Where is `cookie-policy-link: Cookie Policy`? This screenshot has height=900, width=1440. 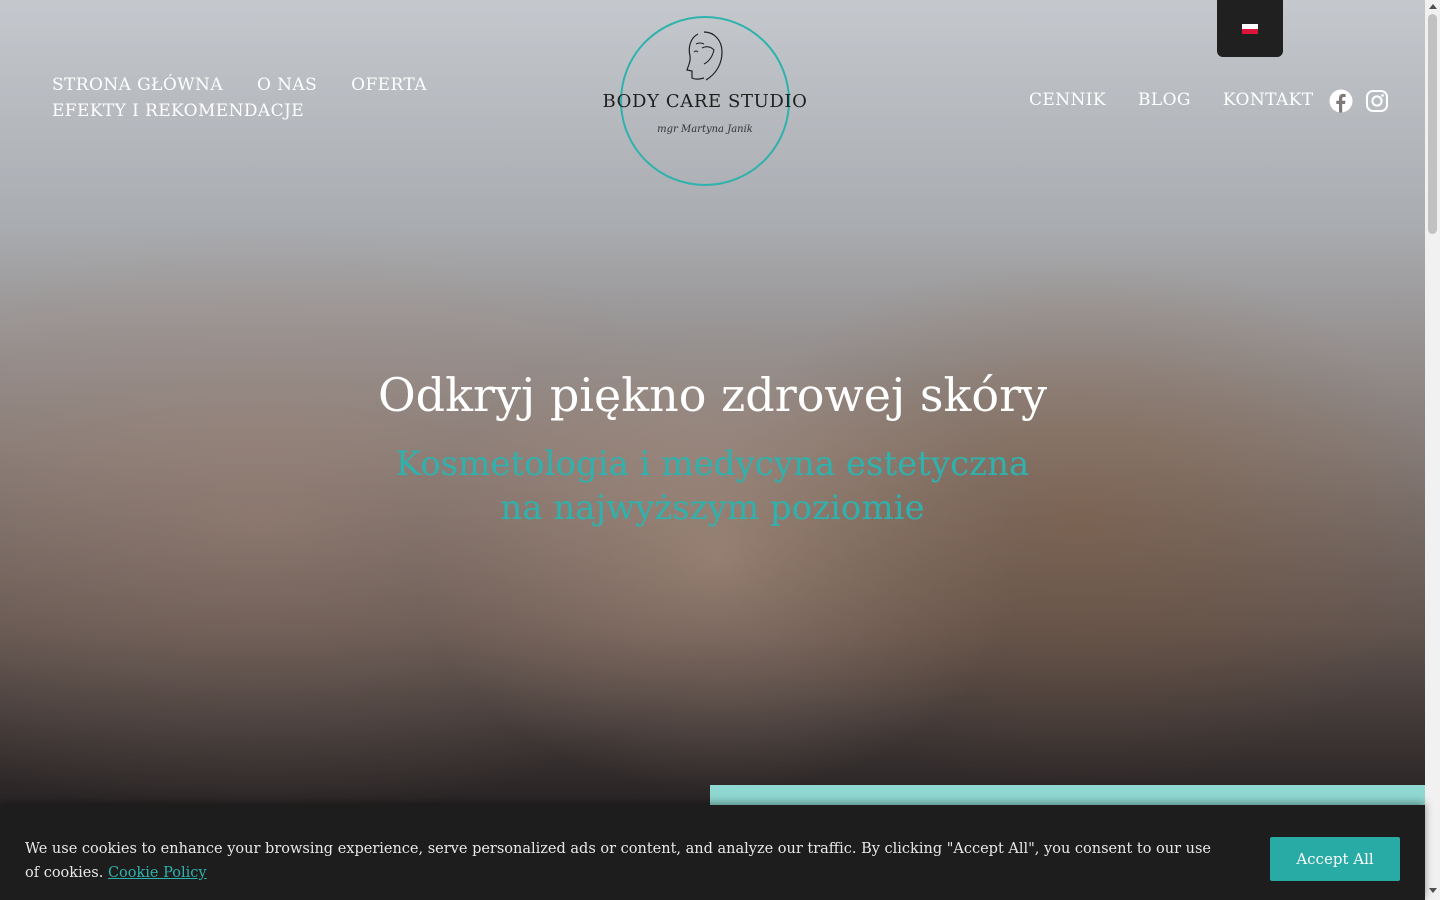
cookie-policy-link: Cookie Policy is located at coordinates (157, 873).